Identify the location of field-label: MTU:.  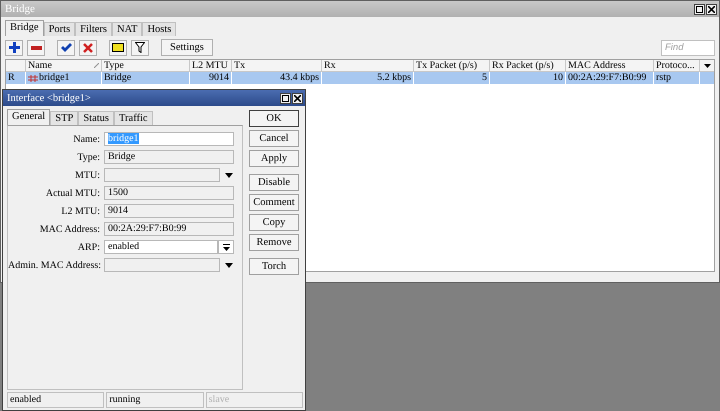
(87, 175).